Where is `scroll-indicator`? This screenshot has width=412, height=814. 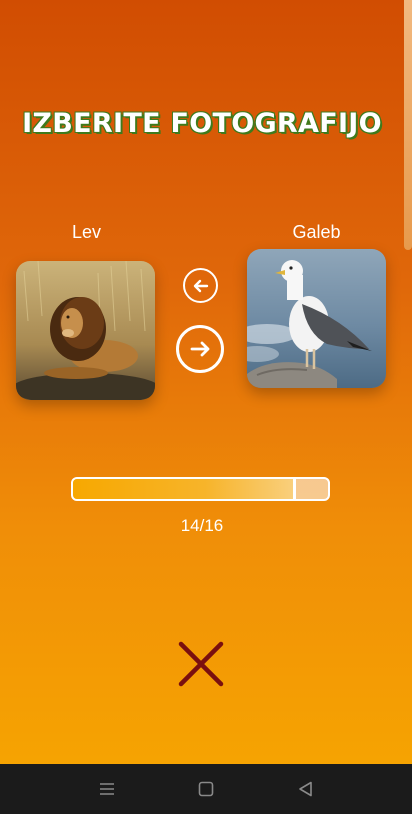
scroll-indicator is located at coordinates (408, 125).